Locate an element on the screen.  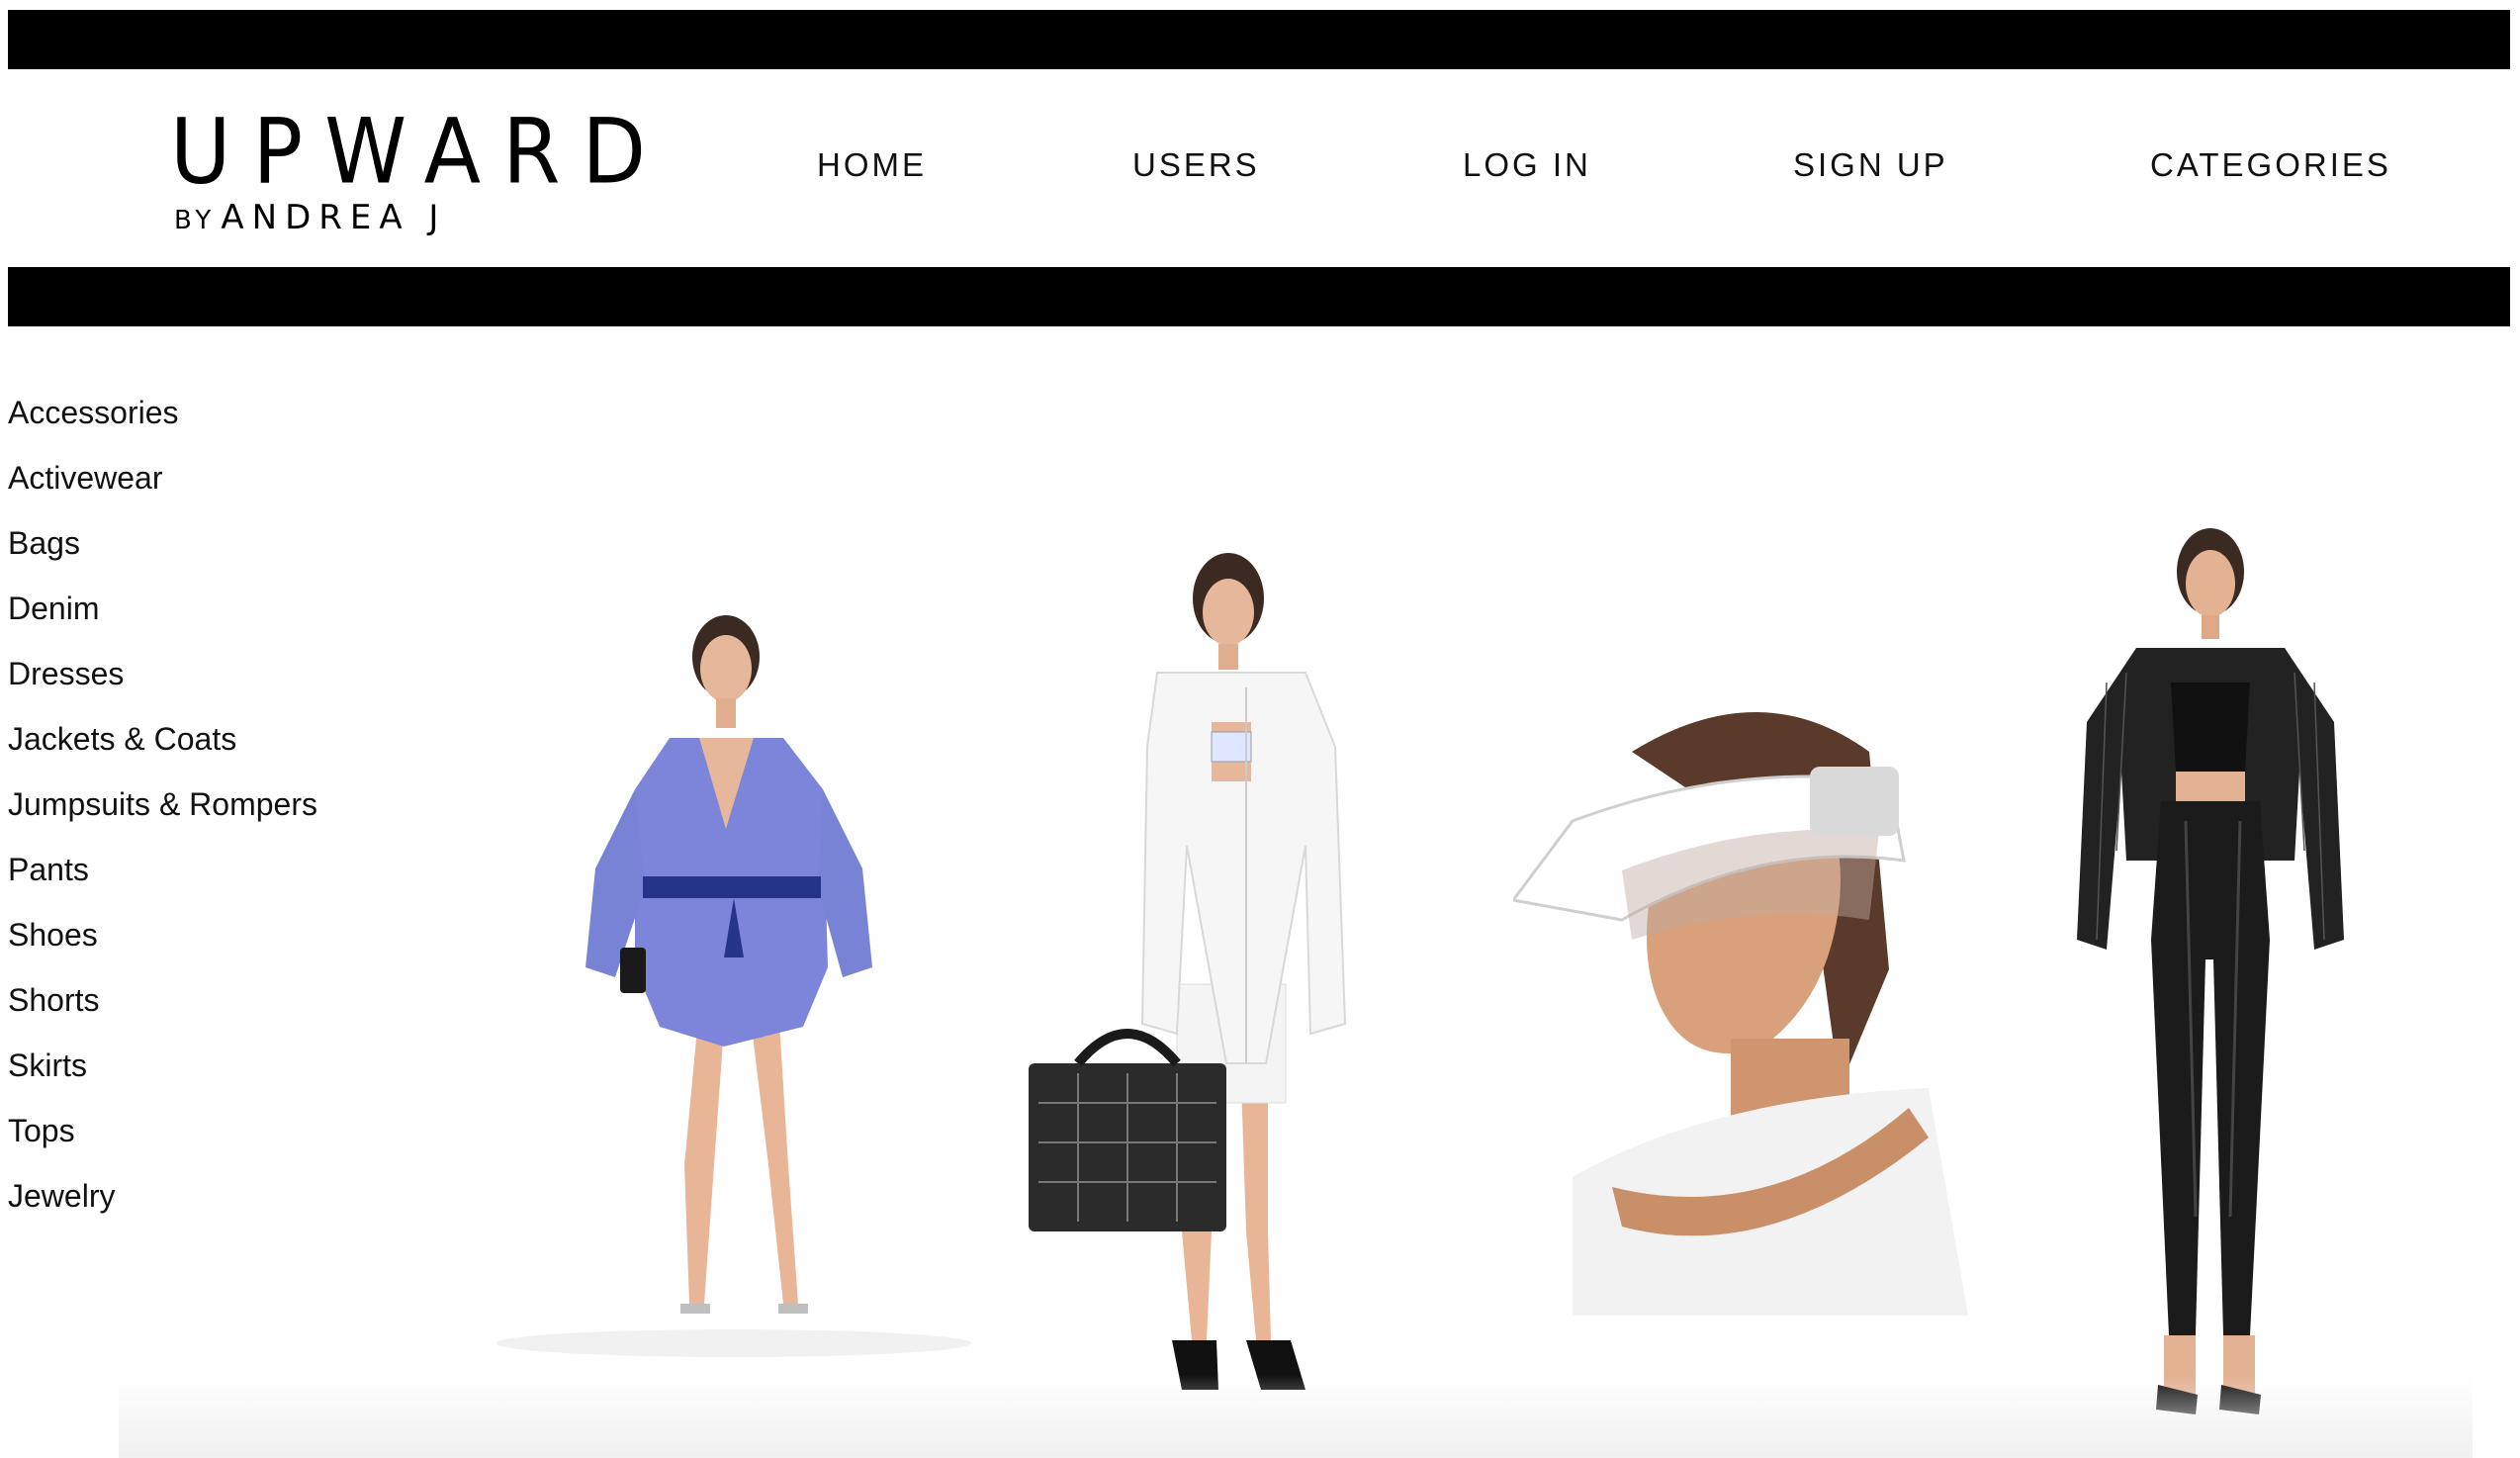
product-image-black-blazer is located at coordinates (2210, 979).